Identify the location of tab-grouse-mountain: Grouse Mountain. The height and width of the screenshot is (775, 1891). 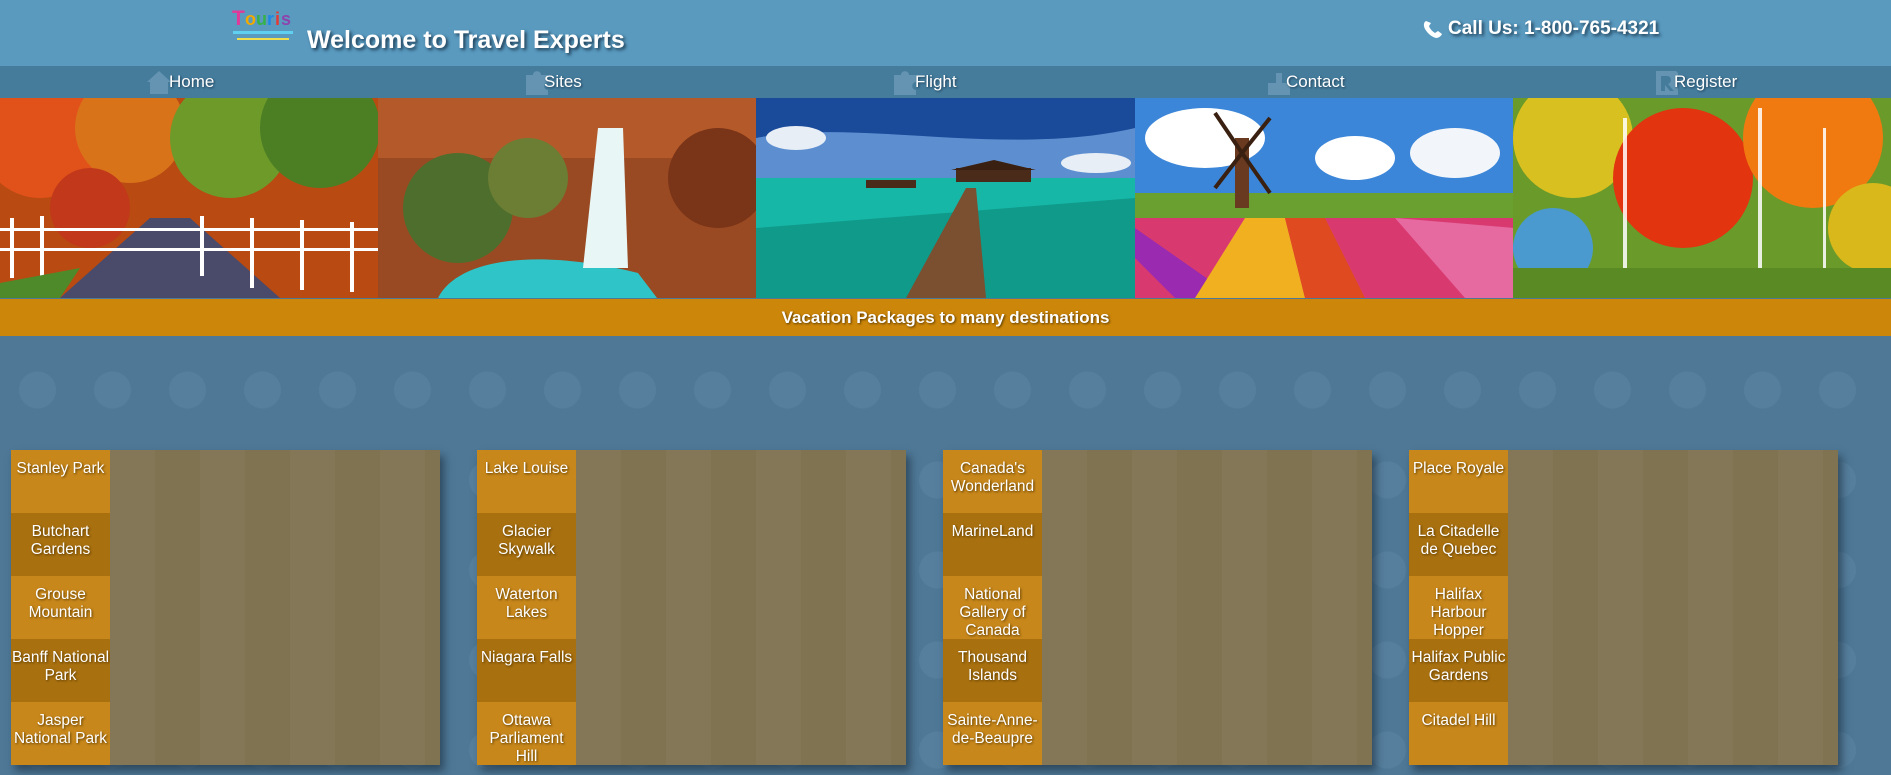
(60, 607).